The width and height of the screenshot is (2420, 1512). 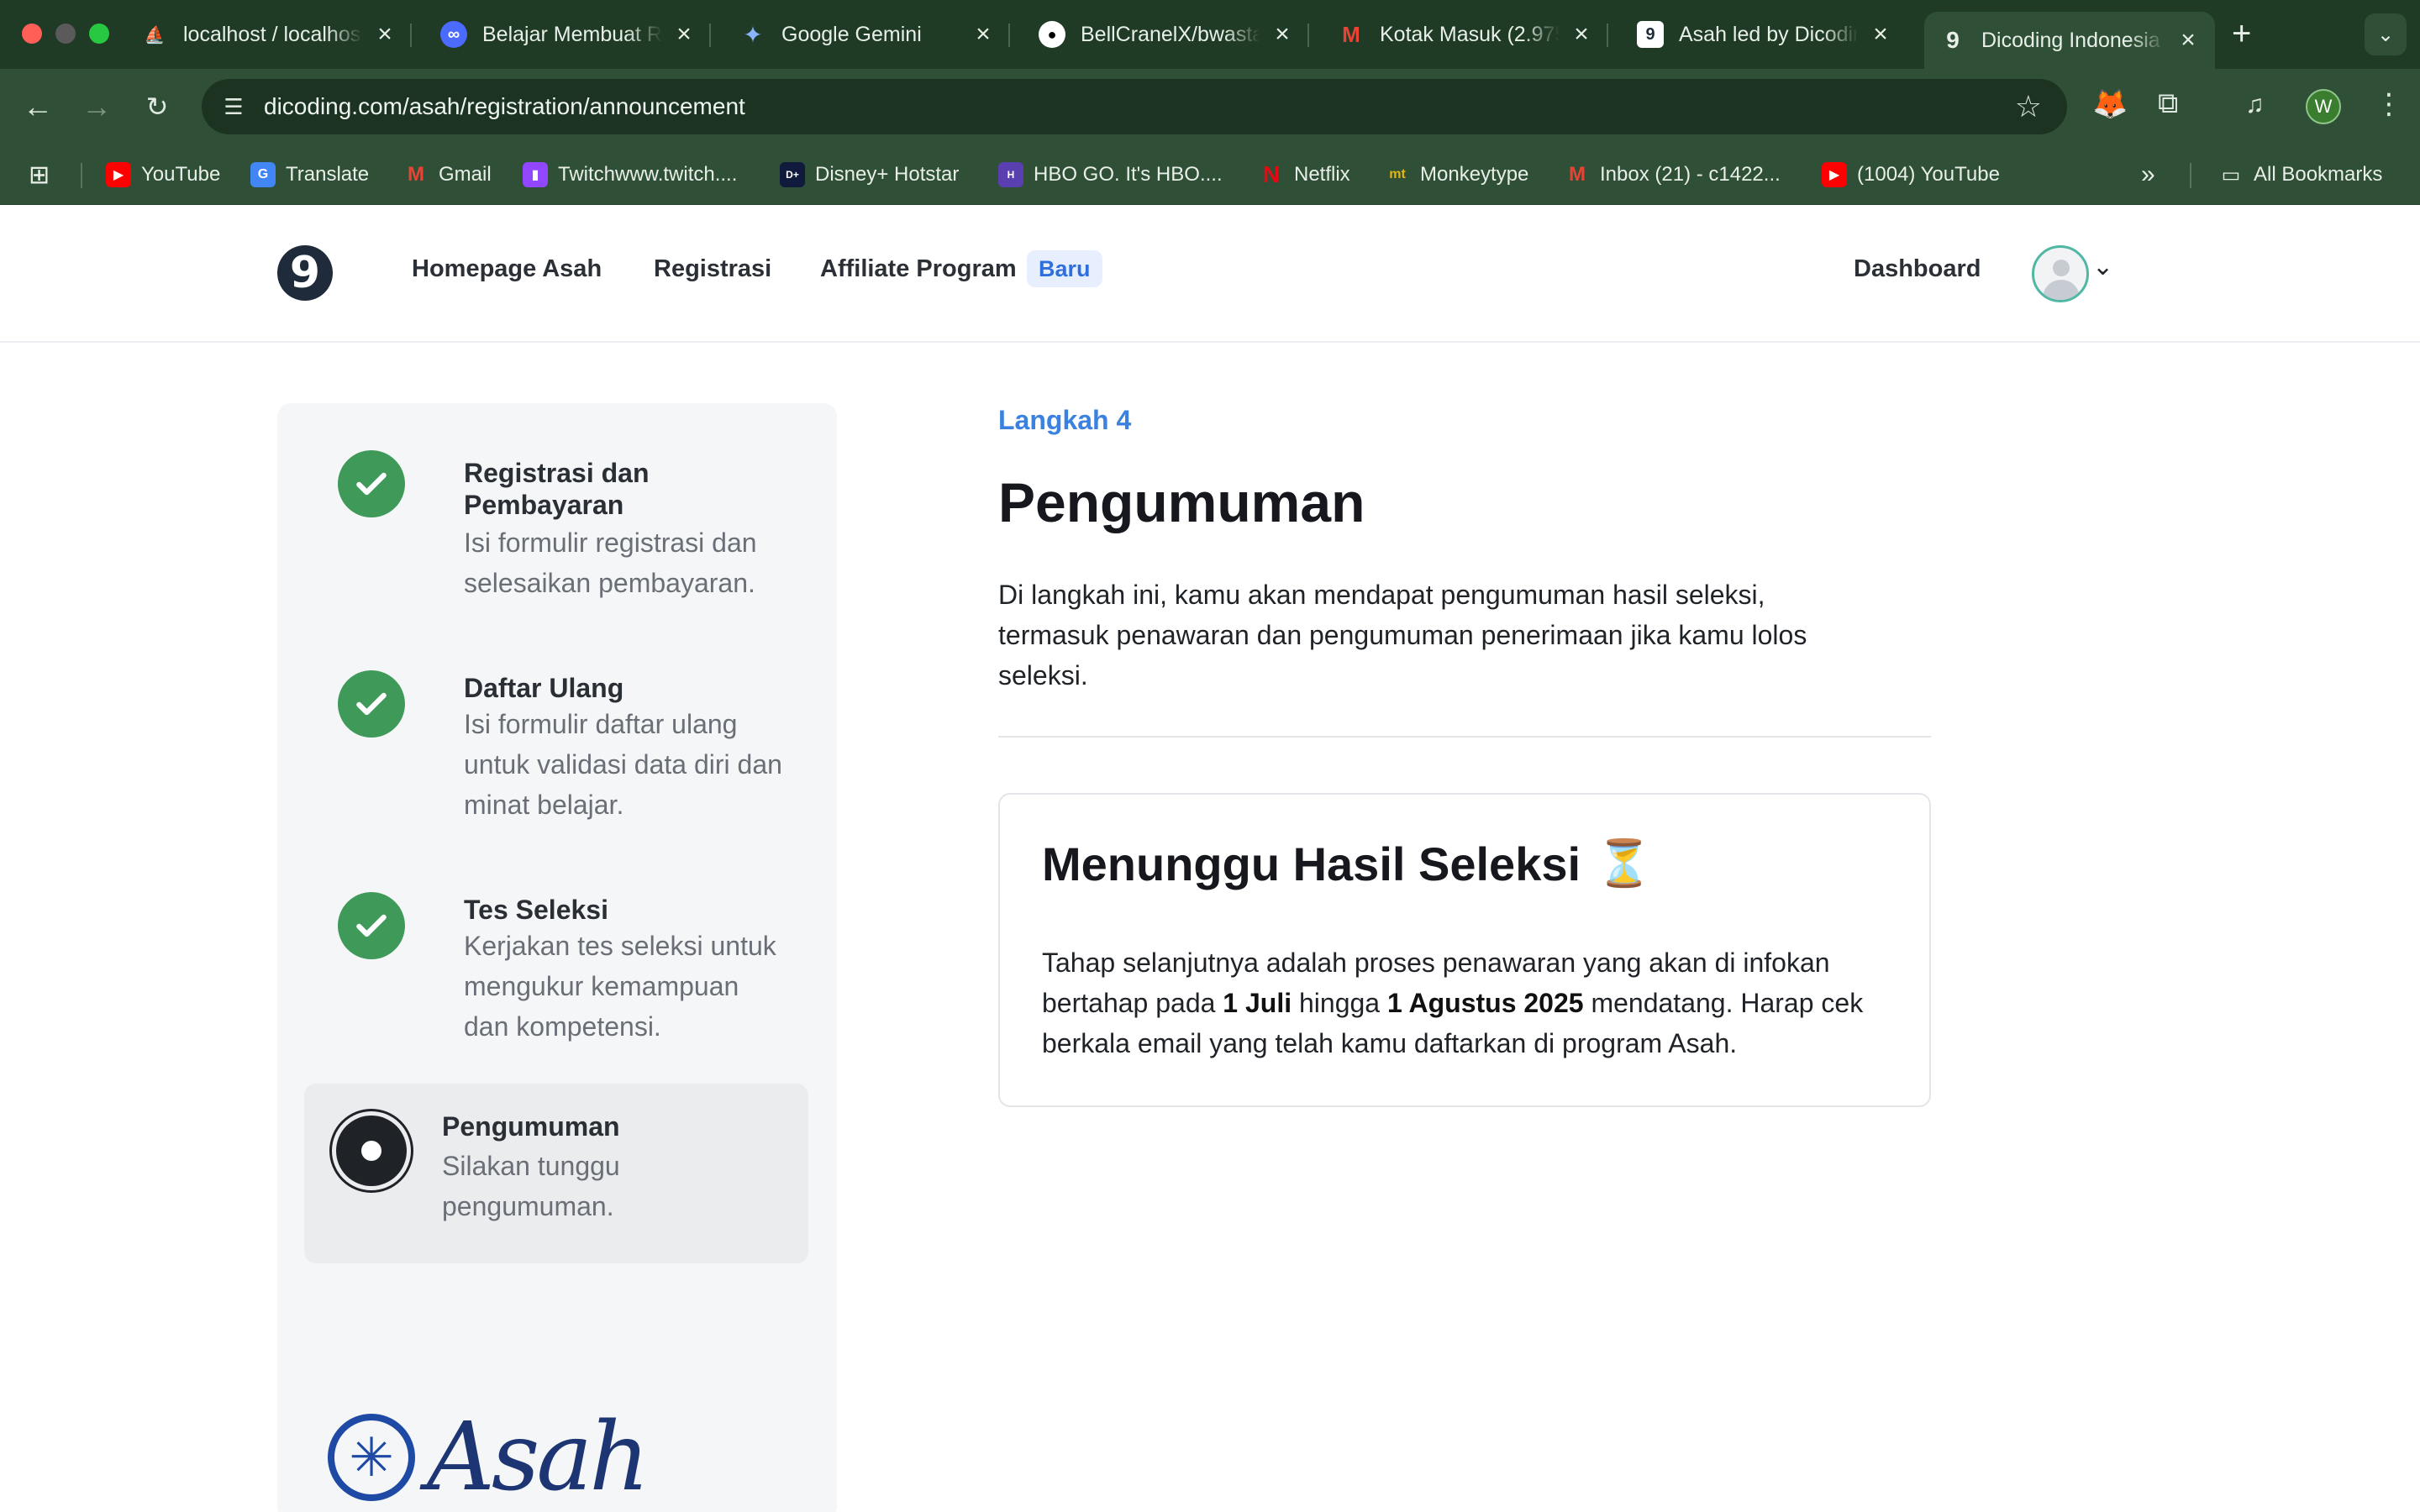 I want to click on step-description: mengukur kemampuan, so click(x=601, y=986).